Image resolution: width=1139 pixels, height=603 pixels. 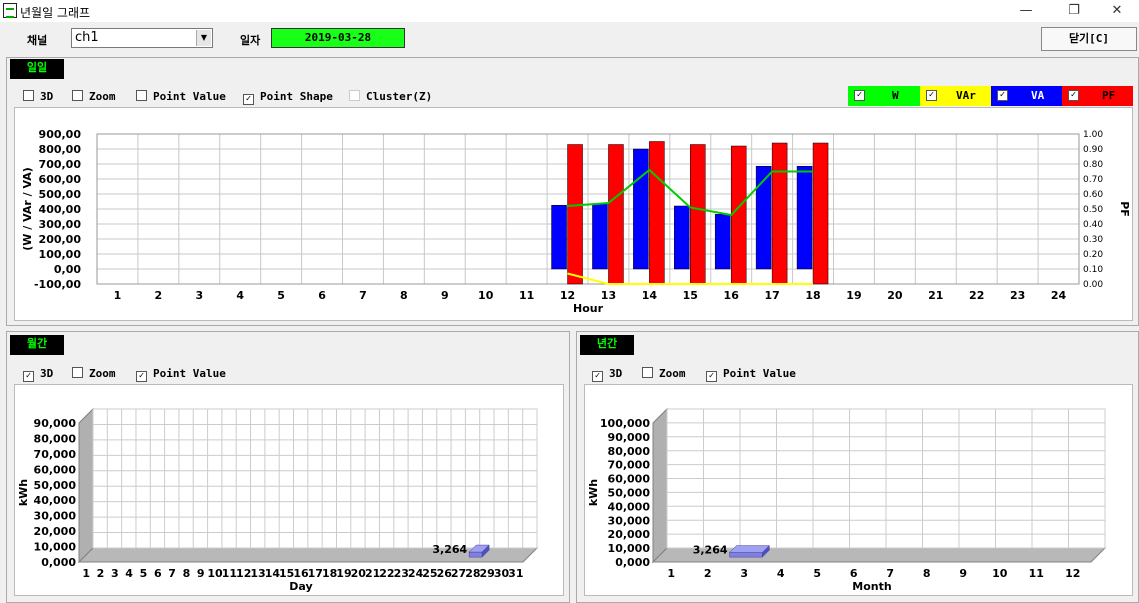 I want to click on date-field: 2019-03-28, so click(x=338, y=38).